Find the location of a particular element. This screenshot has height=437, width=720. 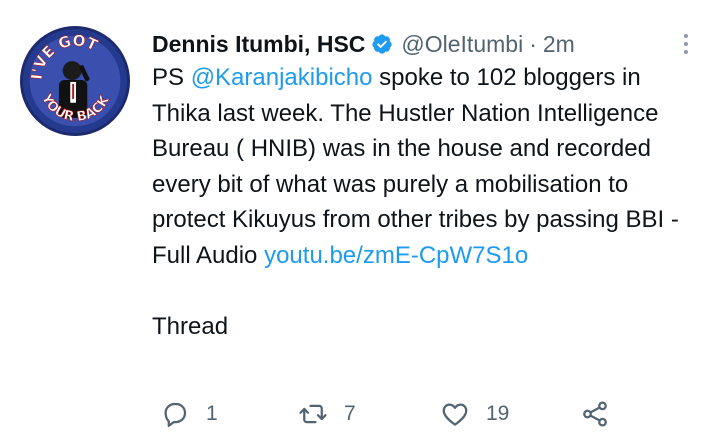

tweet-header: Dennis Itumbi, HSC @OleItumbi · 2m is located at coordinates (424, 44).